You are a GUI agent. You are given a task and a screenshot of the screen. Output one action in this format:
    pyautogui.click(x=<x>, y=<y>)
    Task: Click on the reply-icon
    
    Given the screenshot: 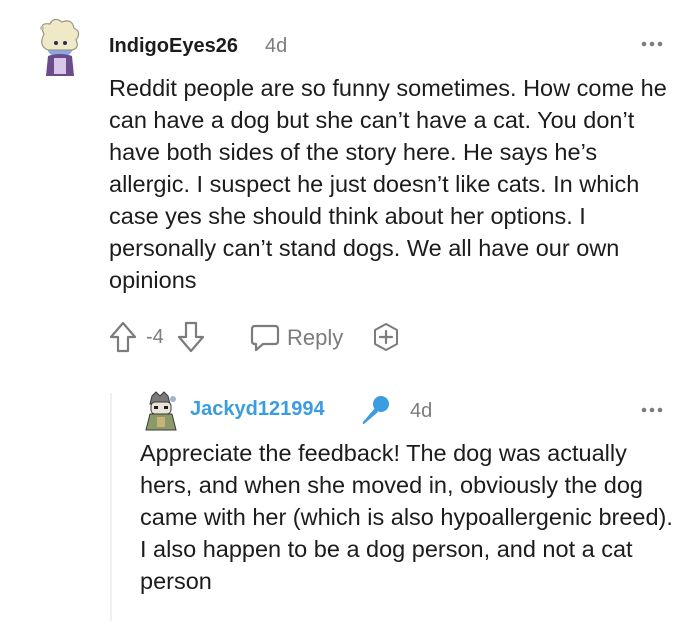 What is the action you would take?
    pyautogui.click(x=265, y=338)
    